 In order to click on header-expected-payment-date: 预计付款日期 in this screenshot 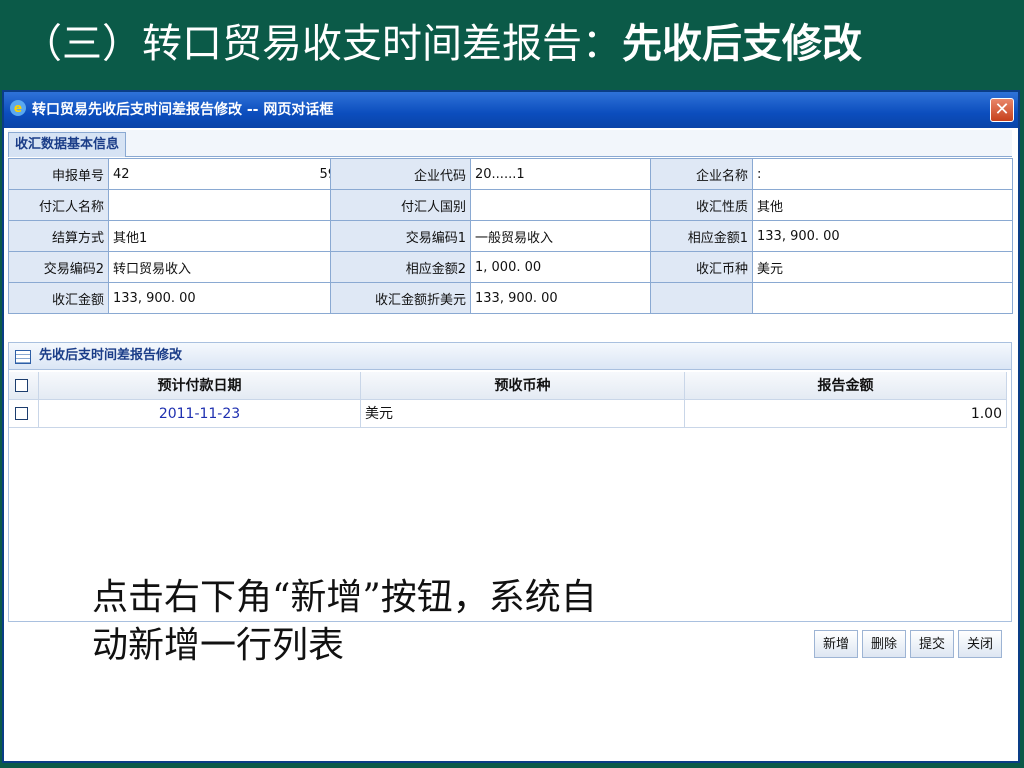, I will do `click(200, 386)`.